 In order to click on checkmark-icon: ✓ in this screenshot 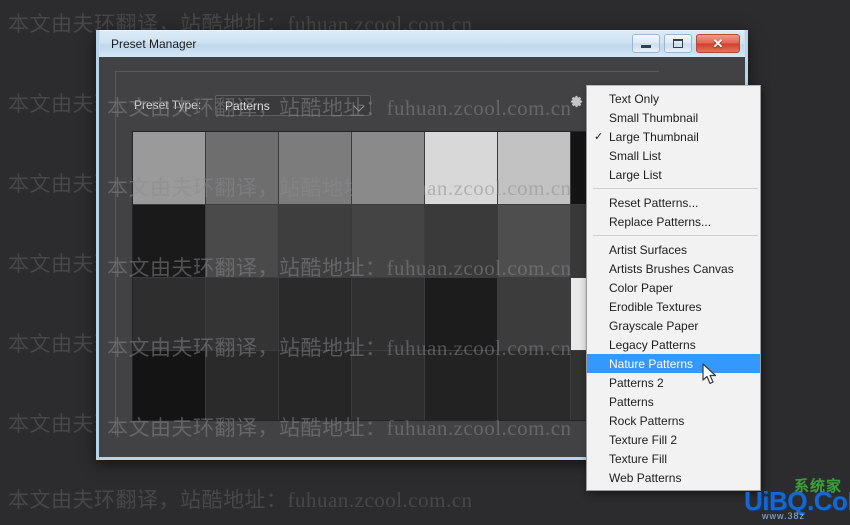, I will do `click(599, 137)`.